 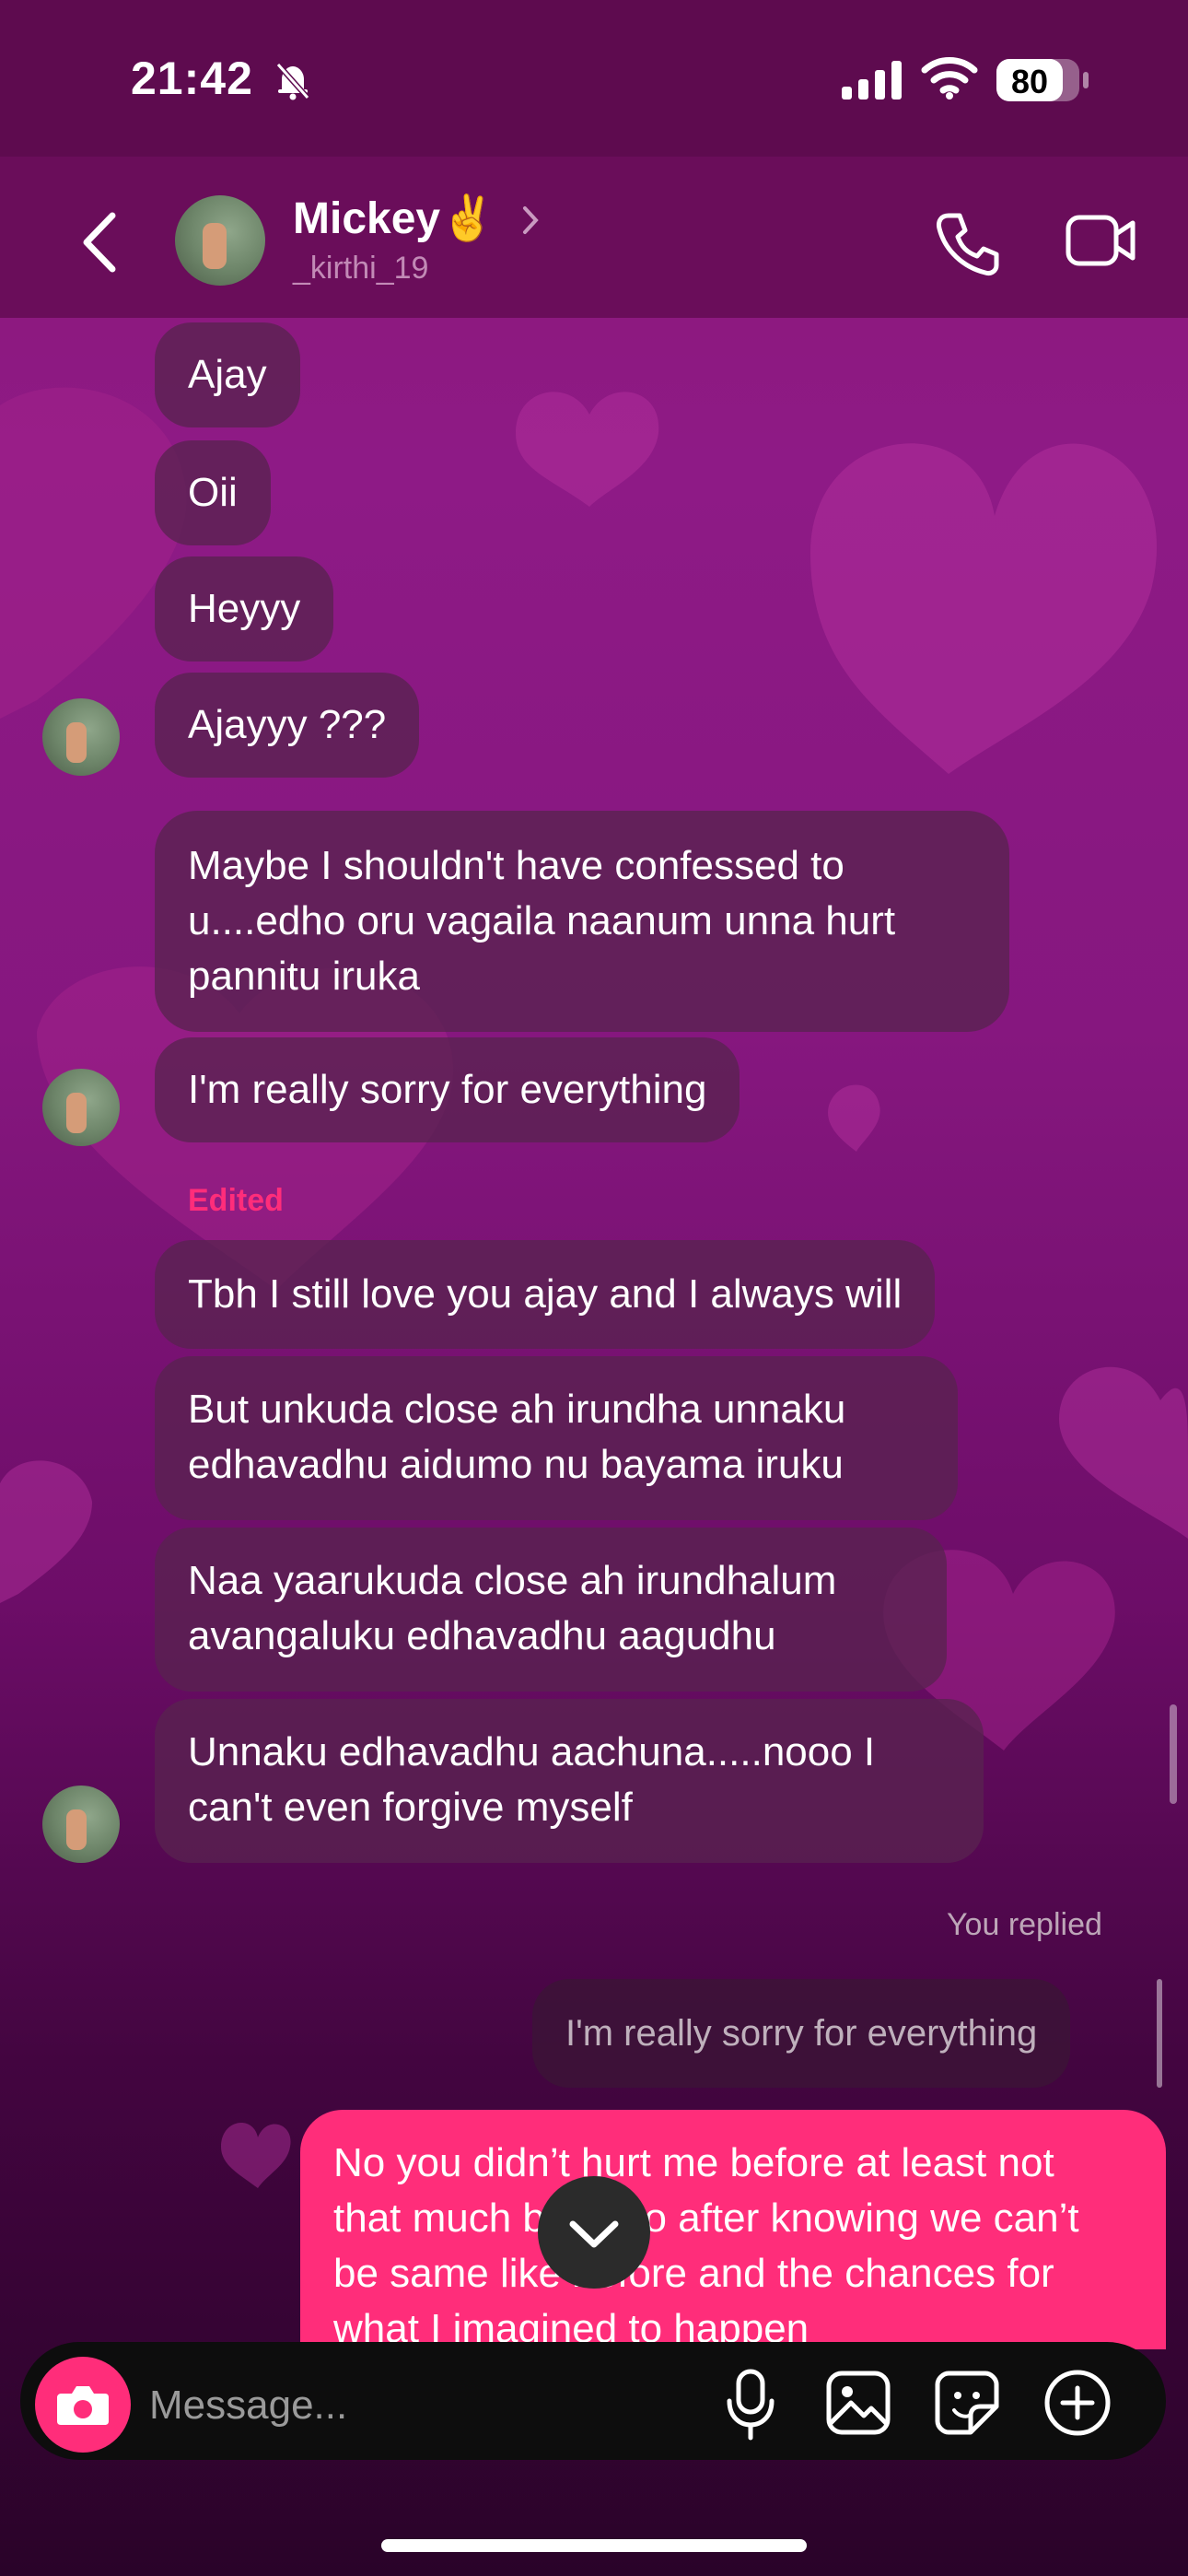 What do you see at coordinates (360, 269) in the screenshot?
I see `contact-username: _kirthi_19` at bounding box center [360, 269].